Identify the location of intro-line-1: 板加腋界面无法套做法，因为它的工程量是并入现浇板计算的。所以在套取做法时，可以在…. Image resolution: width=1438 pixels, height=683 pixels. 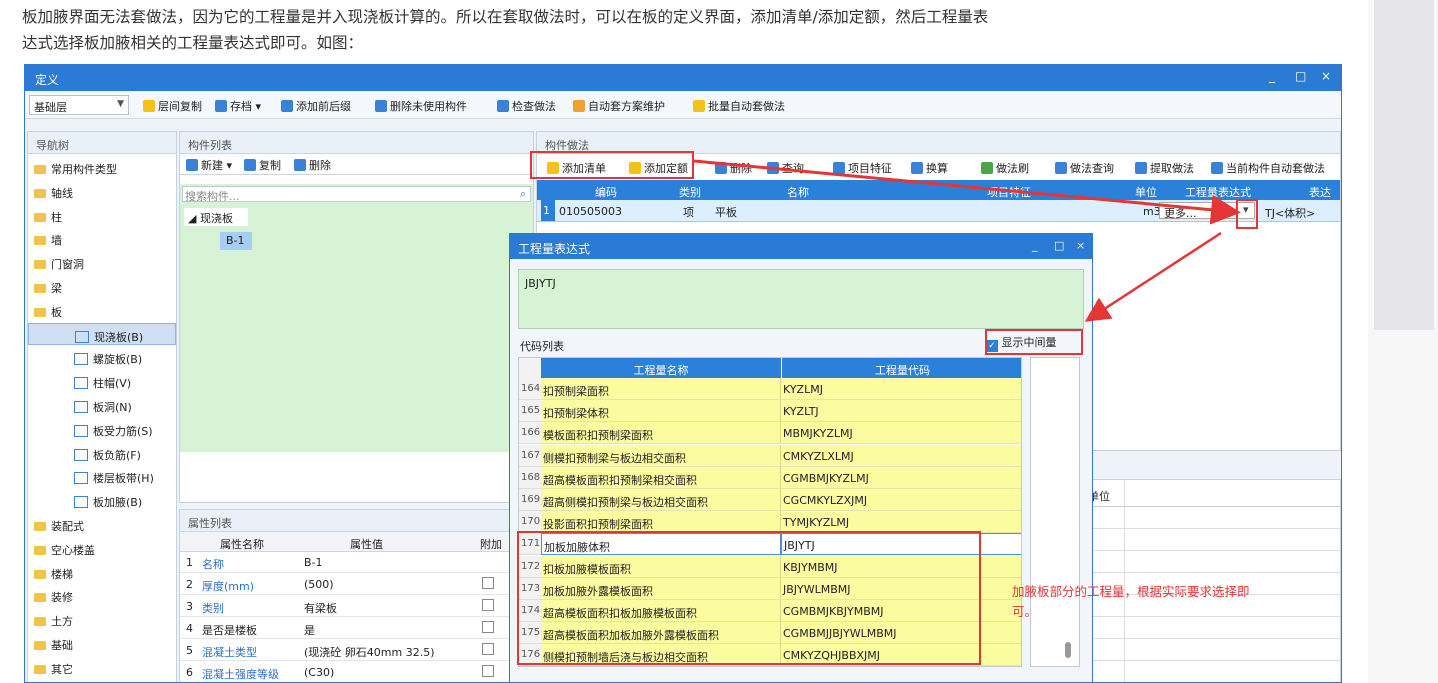
(505, 17).